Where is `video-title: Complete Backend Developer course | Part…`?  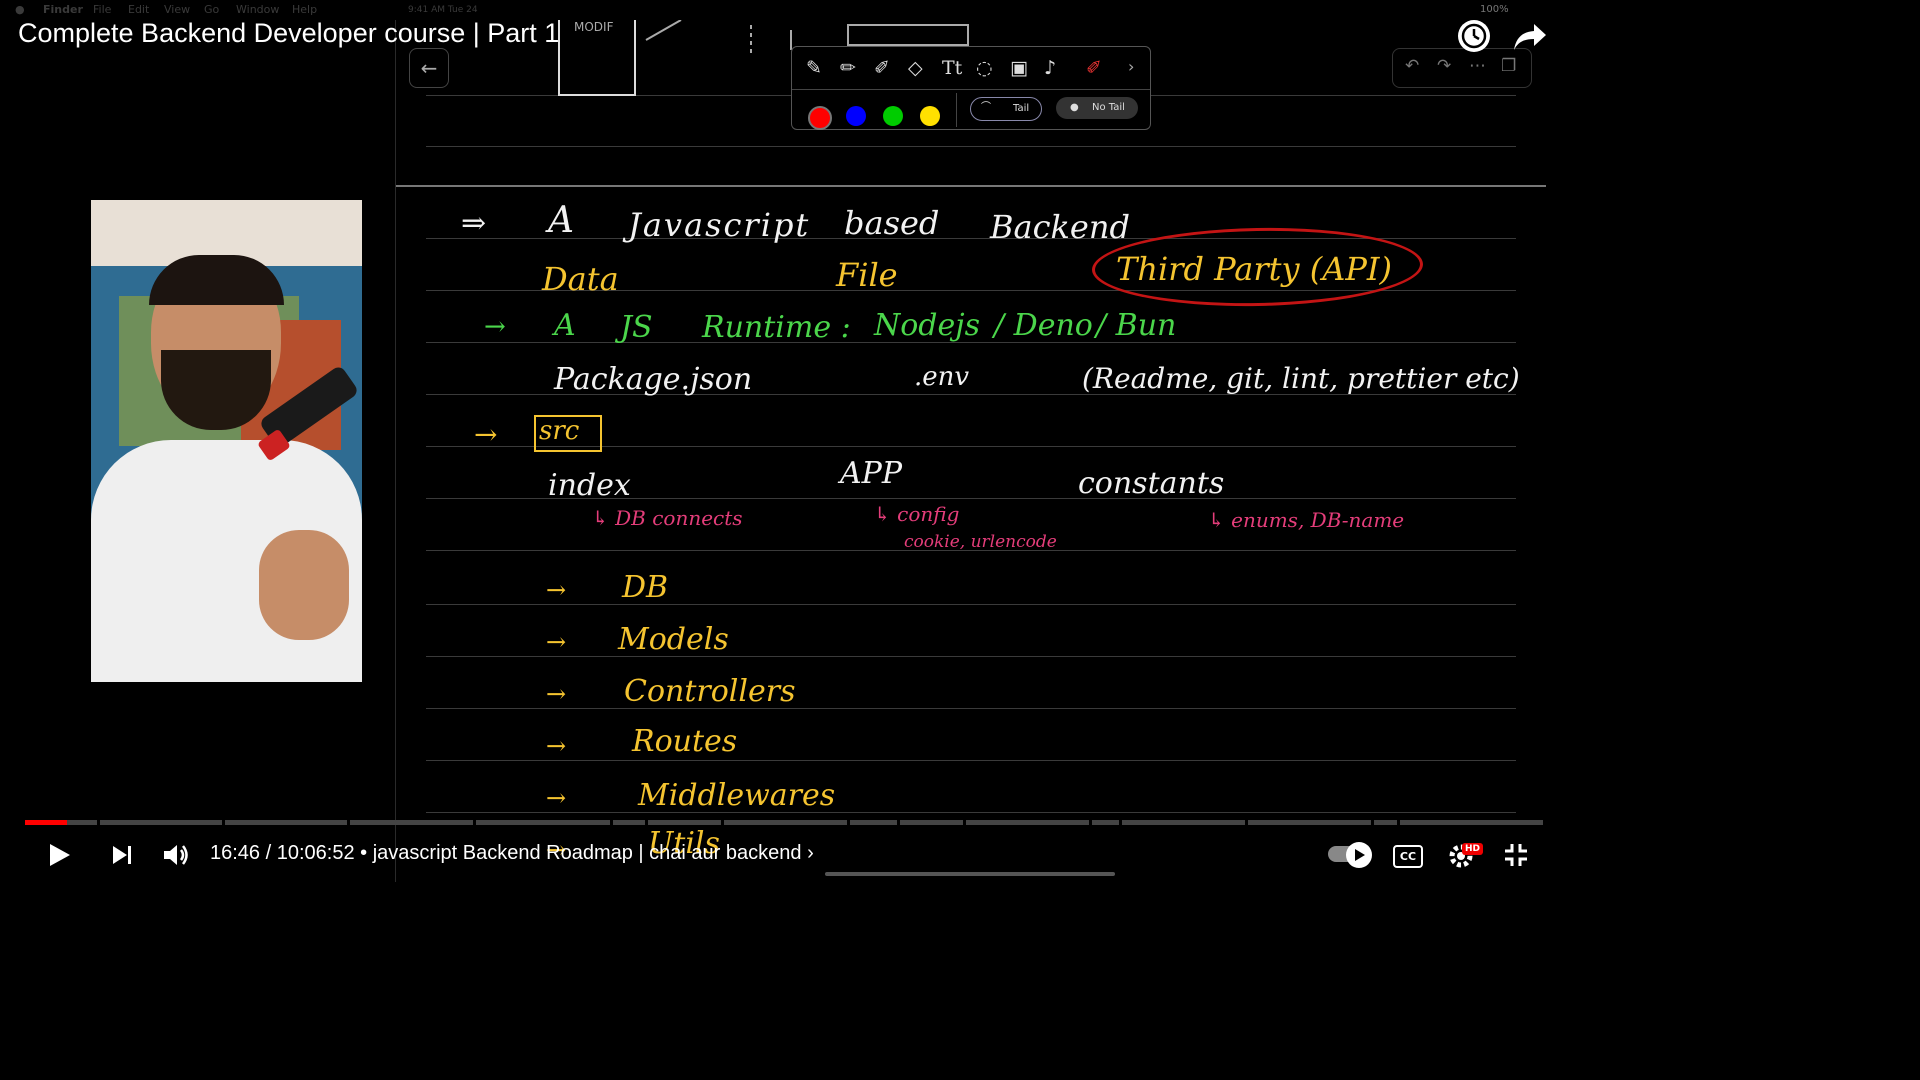 video-title: Complete Backend Developer course | Part… is located at coordinates (288, 33).